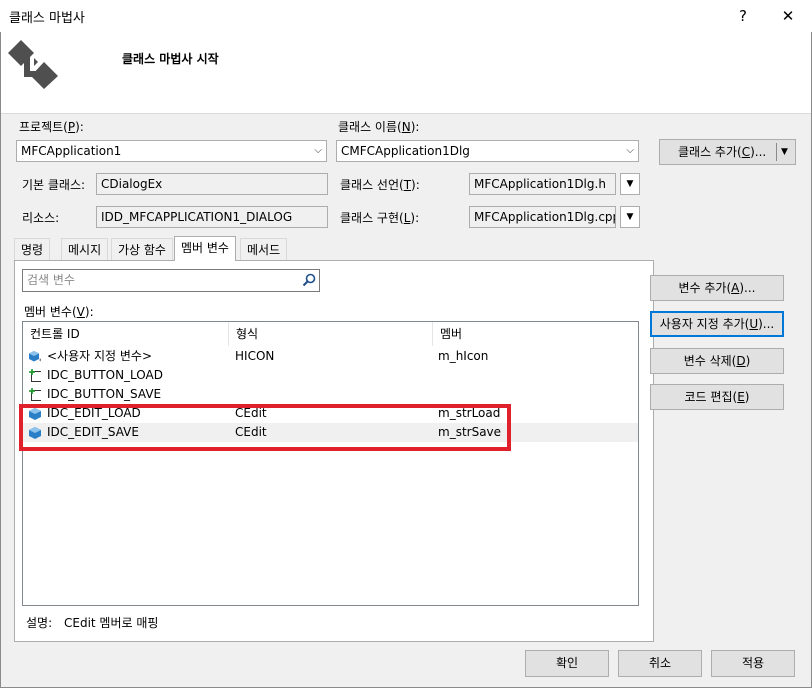 This screenshot has width=812, height=688. What do you see at coordinates (535, 334) in the screenshot?
I see `column-header-member: 멤버` at bounding box center [535, 334].